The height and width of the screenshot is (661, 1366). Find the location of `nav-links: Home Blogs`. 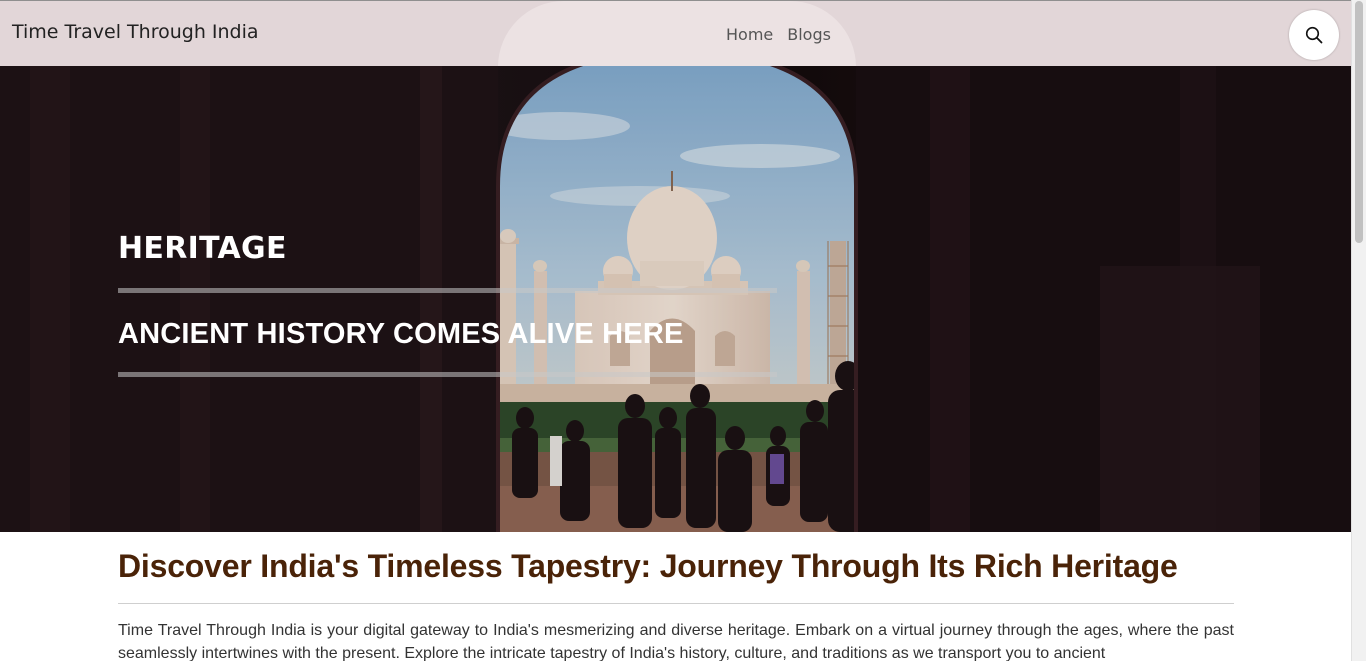

nav-links: Home Blogs is located at coordinates (778, 34).